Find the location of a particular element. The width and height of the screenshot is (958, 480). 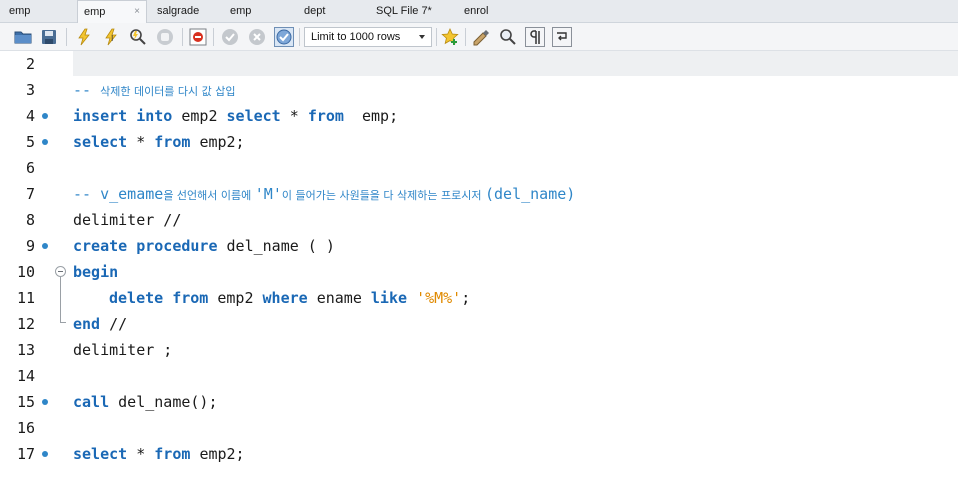

line-number: 3 is located at coordinates (30, 90).